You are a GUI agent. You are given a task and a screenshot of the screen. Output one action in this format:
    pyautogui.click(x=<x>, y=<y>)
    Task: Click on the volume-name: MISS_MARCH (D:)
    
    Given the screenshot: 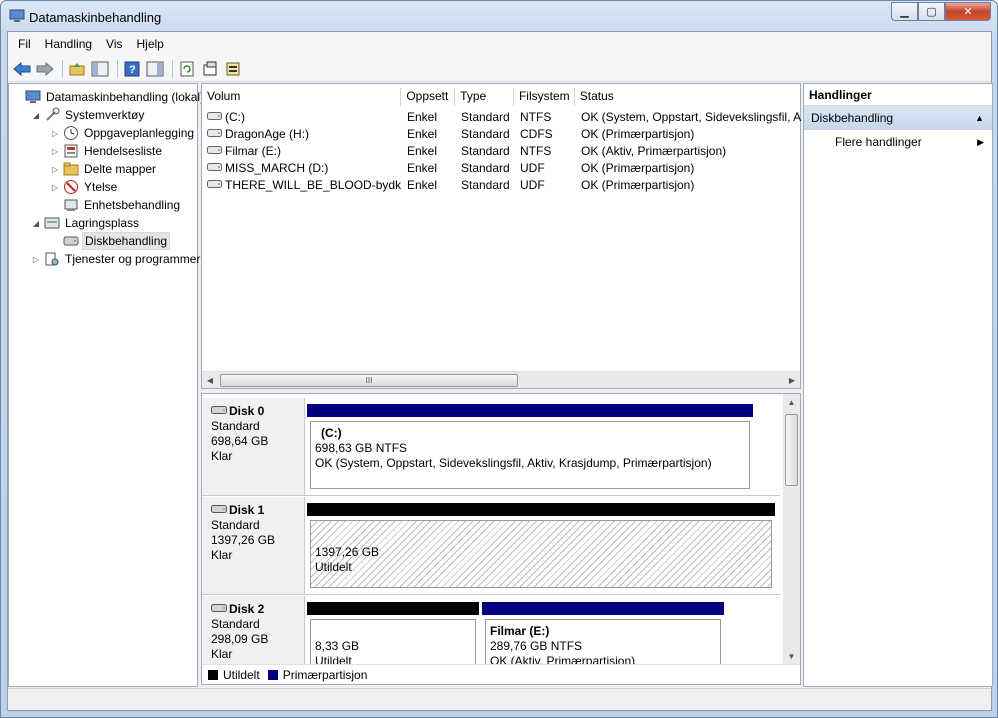 What is the action you would take?
    pyautogui.click(x=277, y=167)
    